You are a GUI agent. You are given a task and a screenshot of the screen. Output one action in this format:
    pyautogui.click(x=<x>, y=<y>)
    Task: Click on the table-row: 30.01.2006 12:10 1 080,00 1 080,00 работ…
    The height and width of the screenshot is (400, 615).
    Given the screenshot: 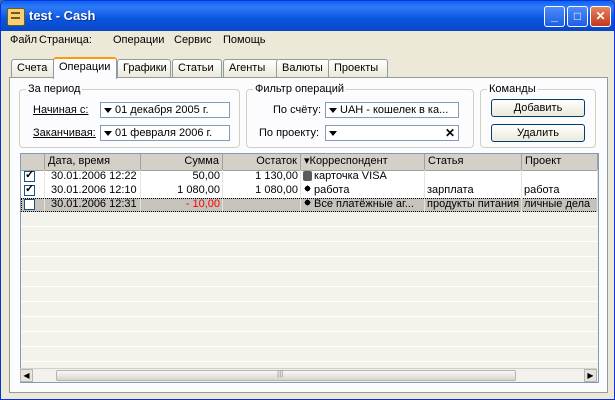 What is the action you would take?
    pyautogui.click(x=309, y=191)
    